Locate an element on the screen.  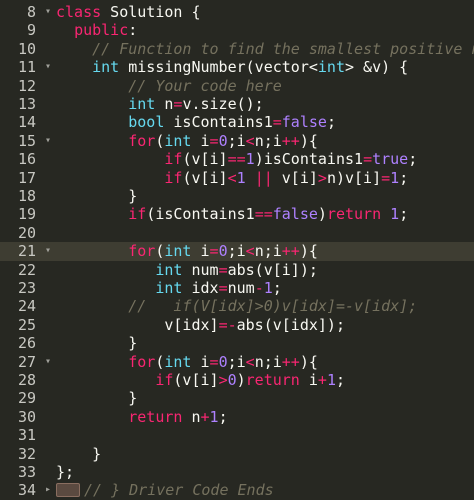
code-token: == is located at coordinates (263, 214).